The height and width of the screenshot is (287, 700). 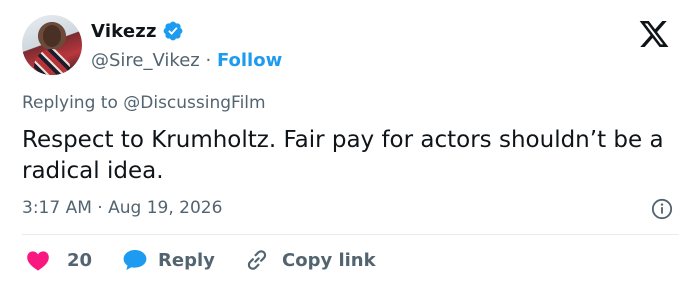 I want to click on avatar-shirt, so click(x=52, y=62).